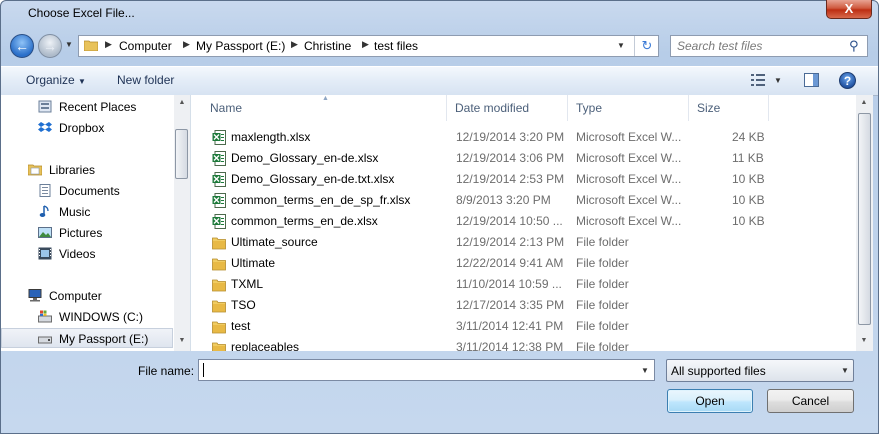 Image resolution: width=879 pixels, height=434 pixels. I want to click on help-icon: ?, so click(847, 80).